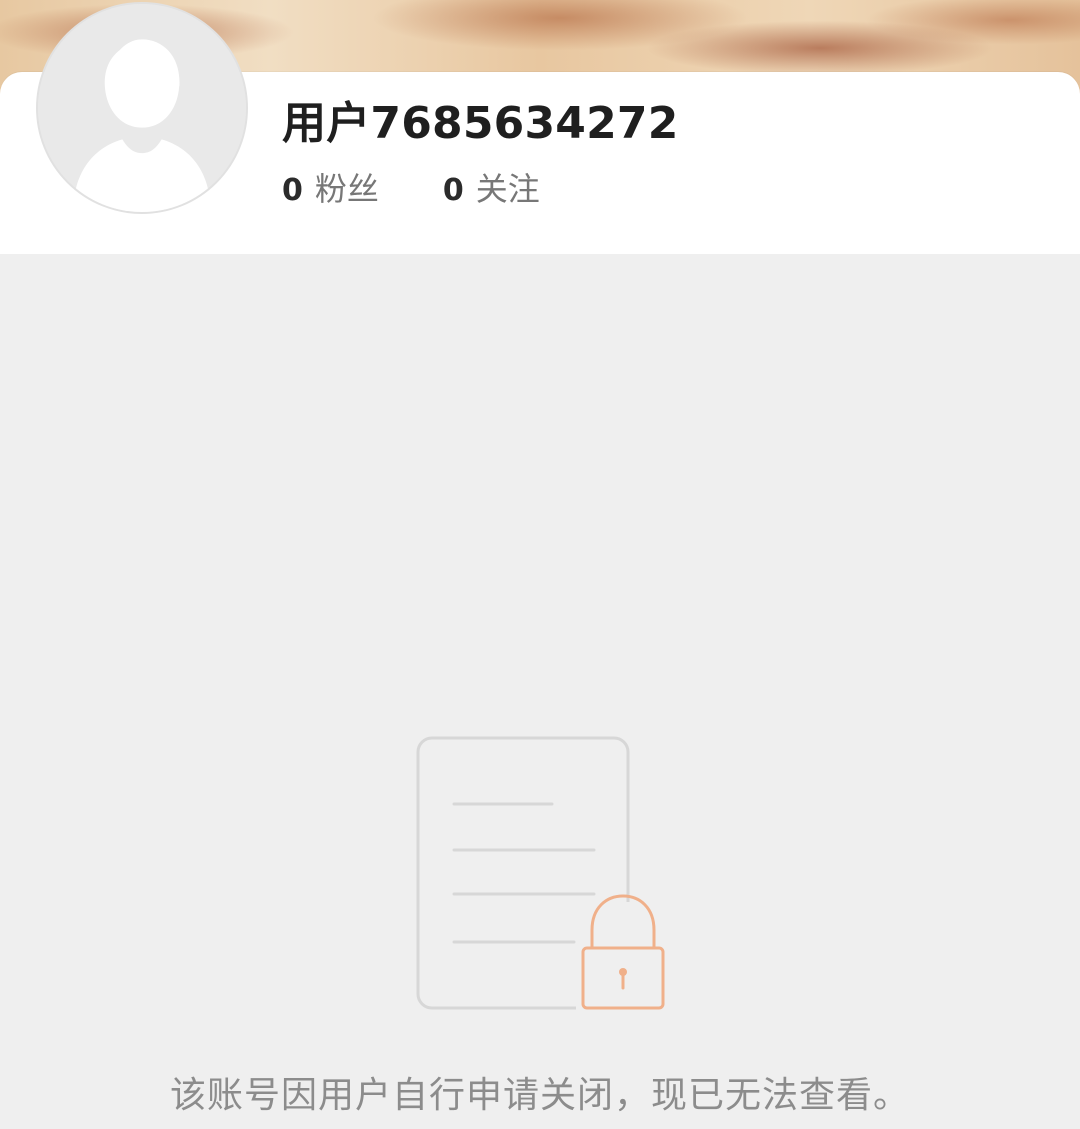 Image resolution: width=1080 pixels, height=1129 pixels. I want to click on username: 用户7685634272, so click(480, 123).